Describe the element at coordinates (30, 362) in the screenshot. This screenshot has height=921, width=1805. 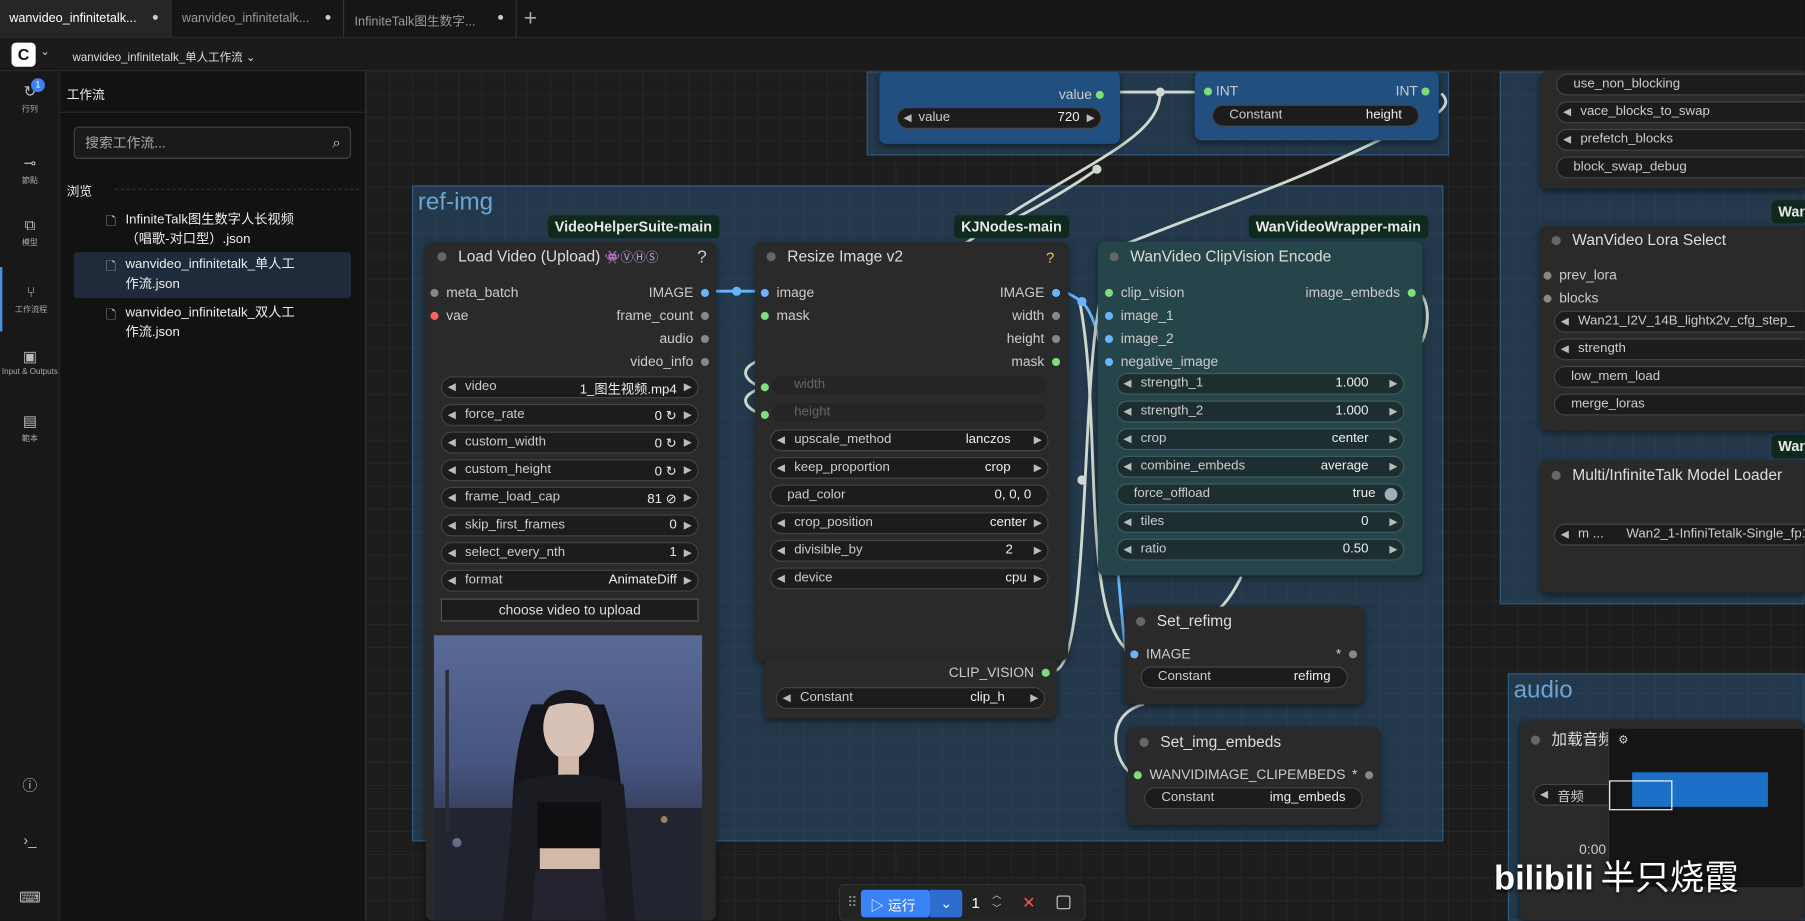
I see `sidebar-item-input-outputs: ▣ Input & Outputs` at that location.